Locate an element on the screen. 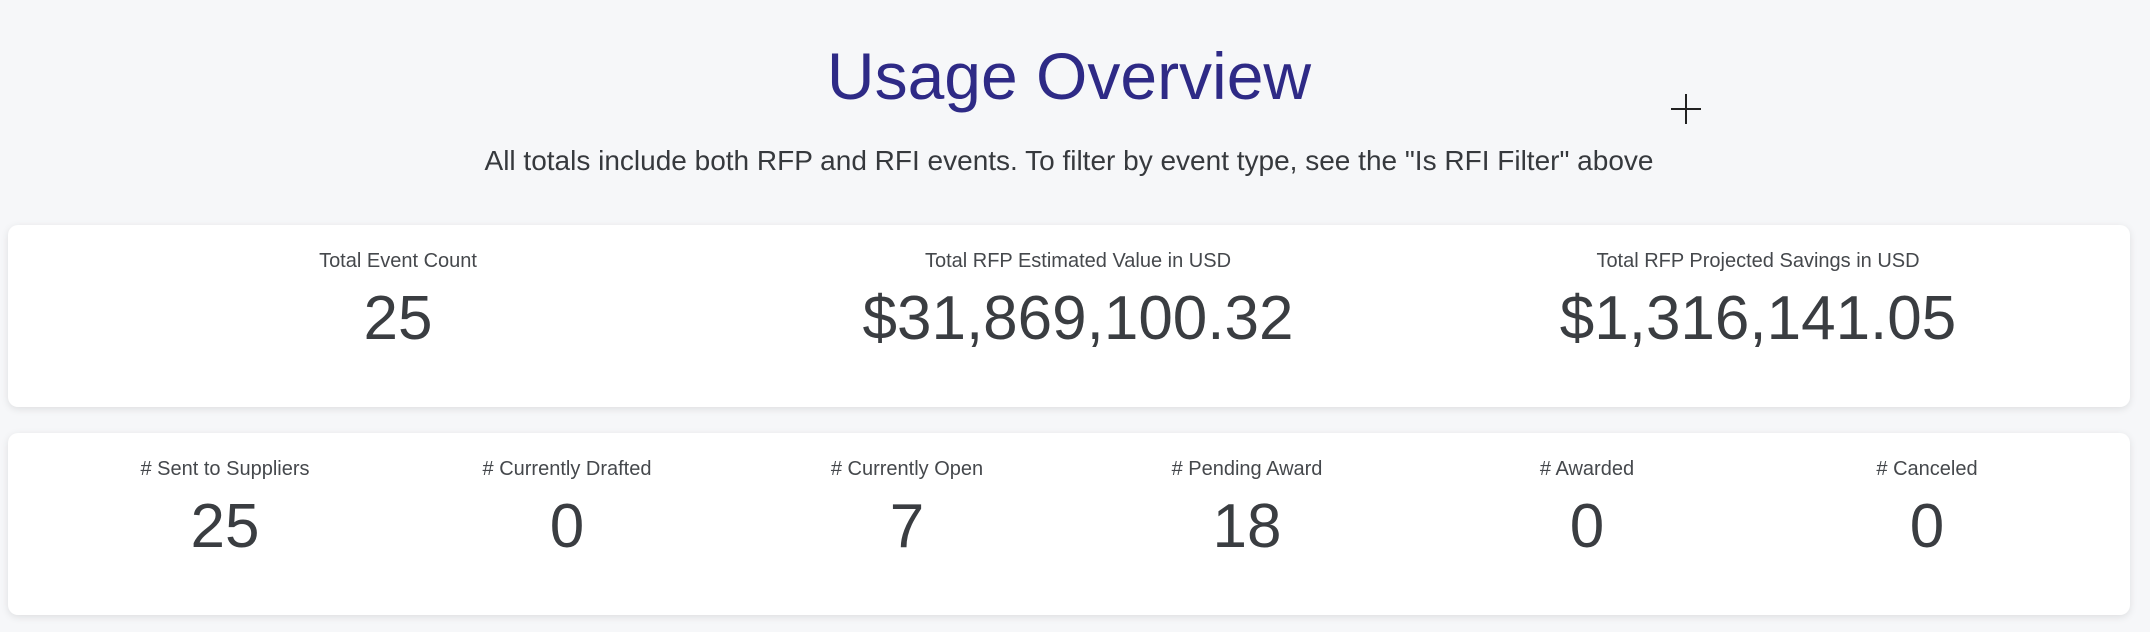 Image resolution: width=2150 pixels, height=632 pixels. metric-awarded: # Awarded 0 is located at coordinates (1587, 524).